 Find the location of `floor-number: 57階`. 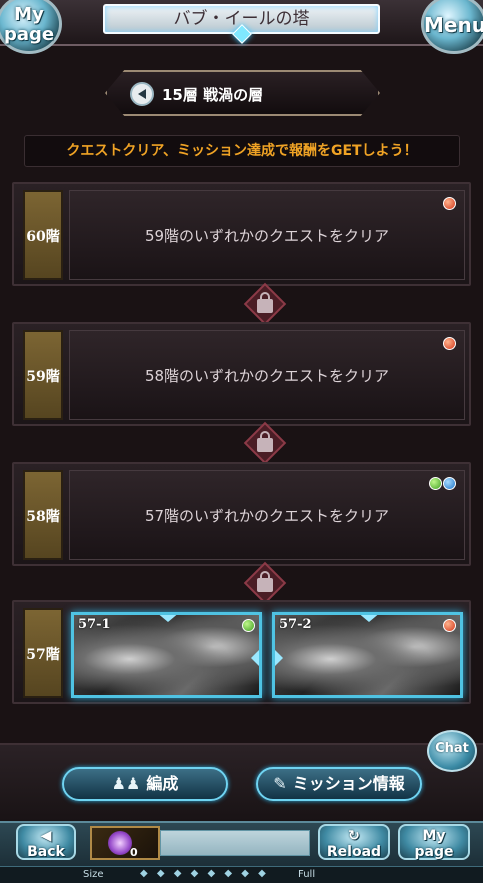

floor-number: 57階 is located at coordinates (43, 655).